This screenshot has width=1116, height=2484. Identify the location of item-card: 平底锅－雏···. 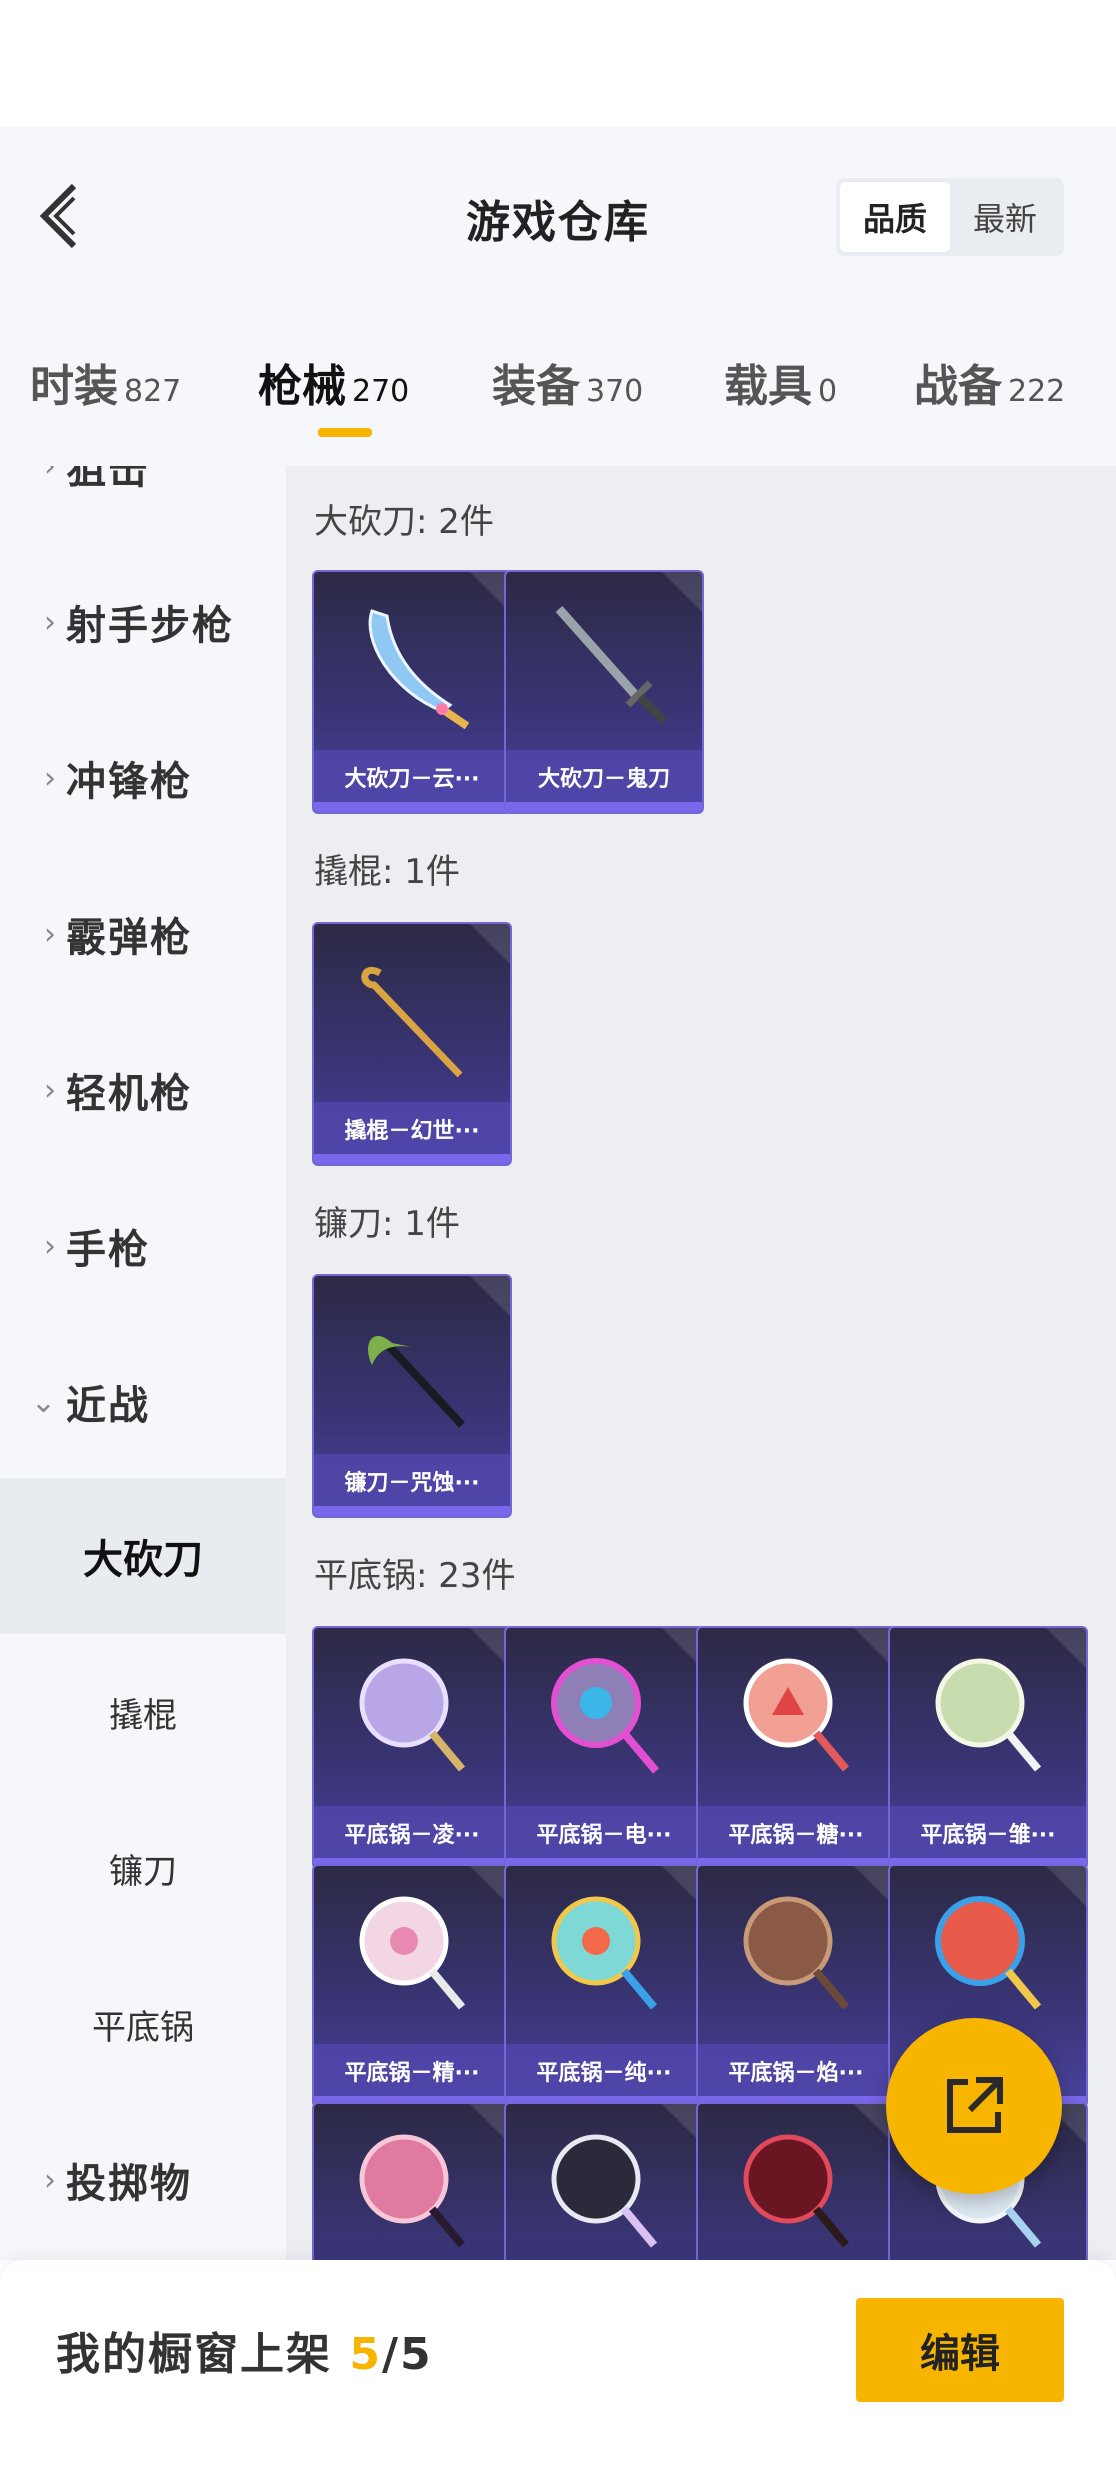
(988, 1748).